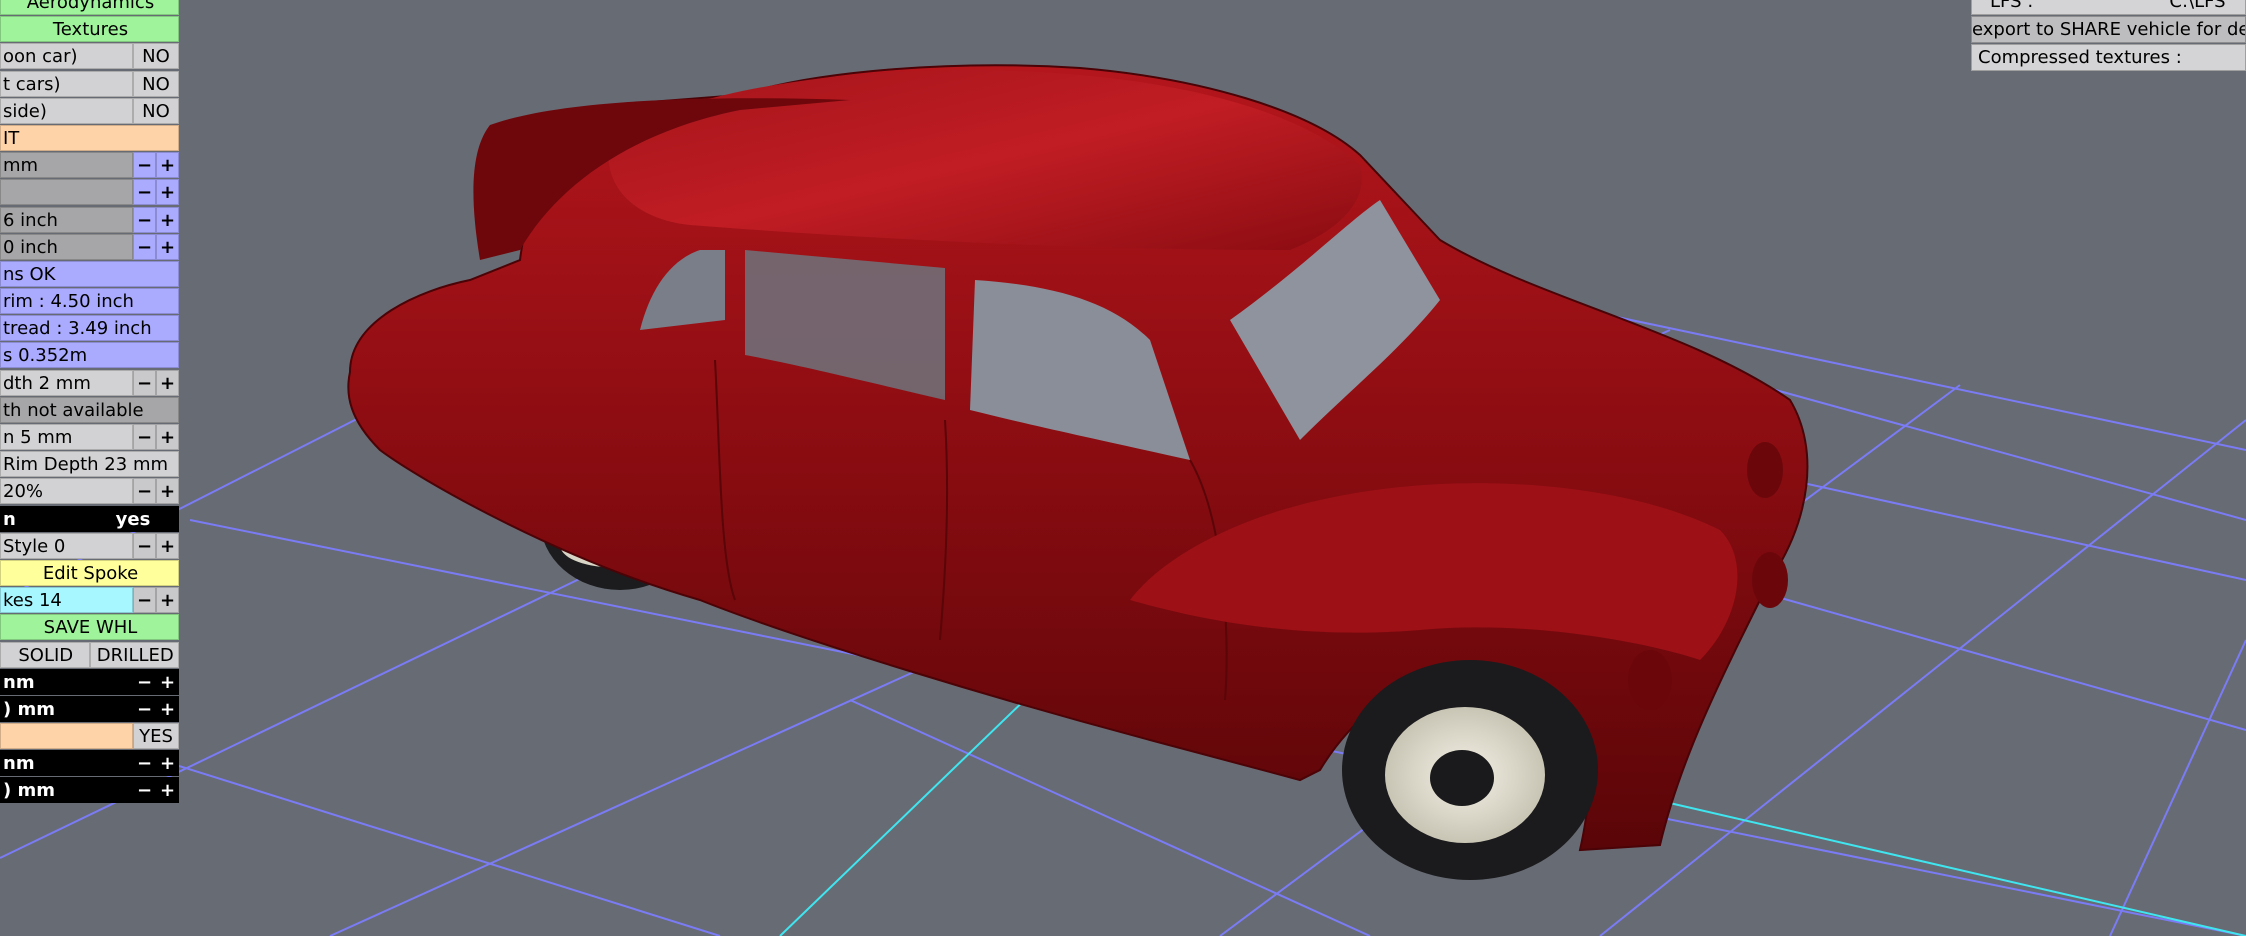 This screenshot has width=2246, height=936. I want to click on panel-row-save-whl: SAVE WHL, so click(89, 627).